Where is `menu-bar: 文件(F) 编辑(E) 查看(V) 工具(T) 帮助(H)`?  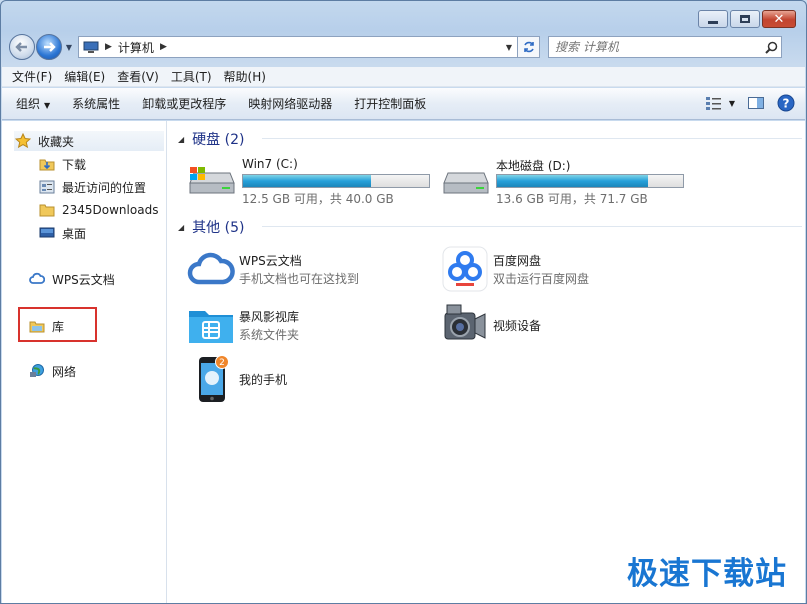
menu-bar: 文件(F) 编辑(E) 查看(V) 工具(T) 帮助(H) is located at coordinates (403, 77).